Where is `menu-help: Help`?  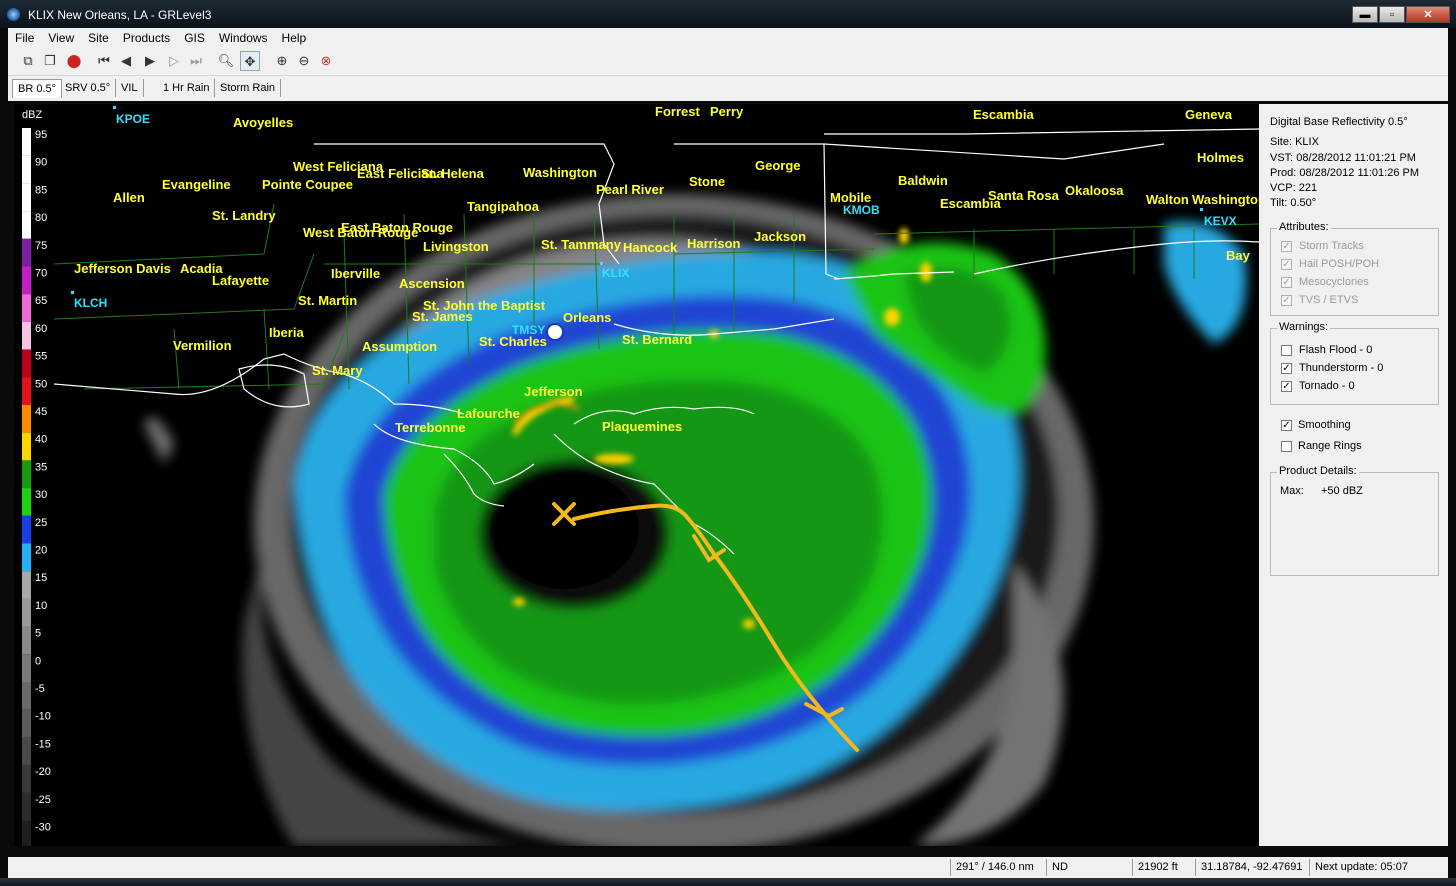 menu-help: Help is located at coordinates (294, 38).